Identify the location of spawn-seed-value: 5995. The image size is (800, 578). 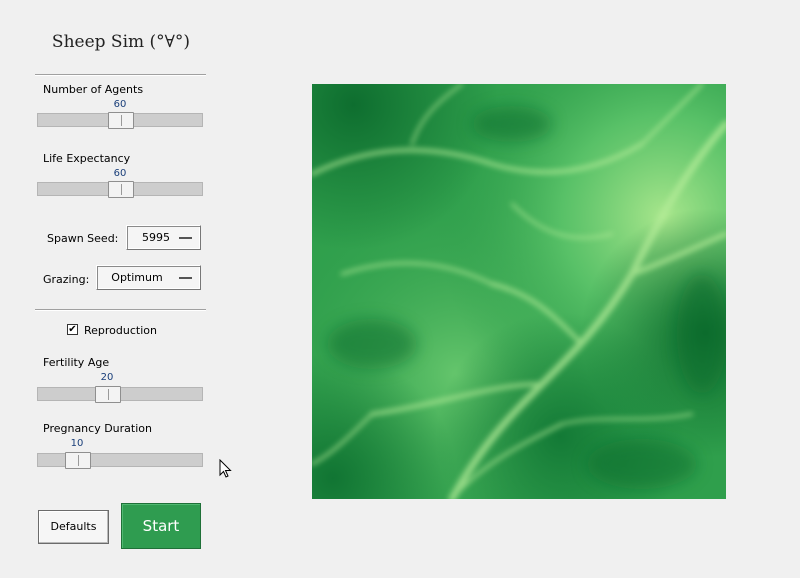
(156, 237).